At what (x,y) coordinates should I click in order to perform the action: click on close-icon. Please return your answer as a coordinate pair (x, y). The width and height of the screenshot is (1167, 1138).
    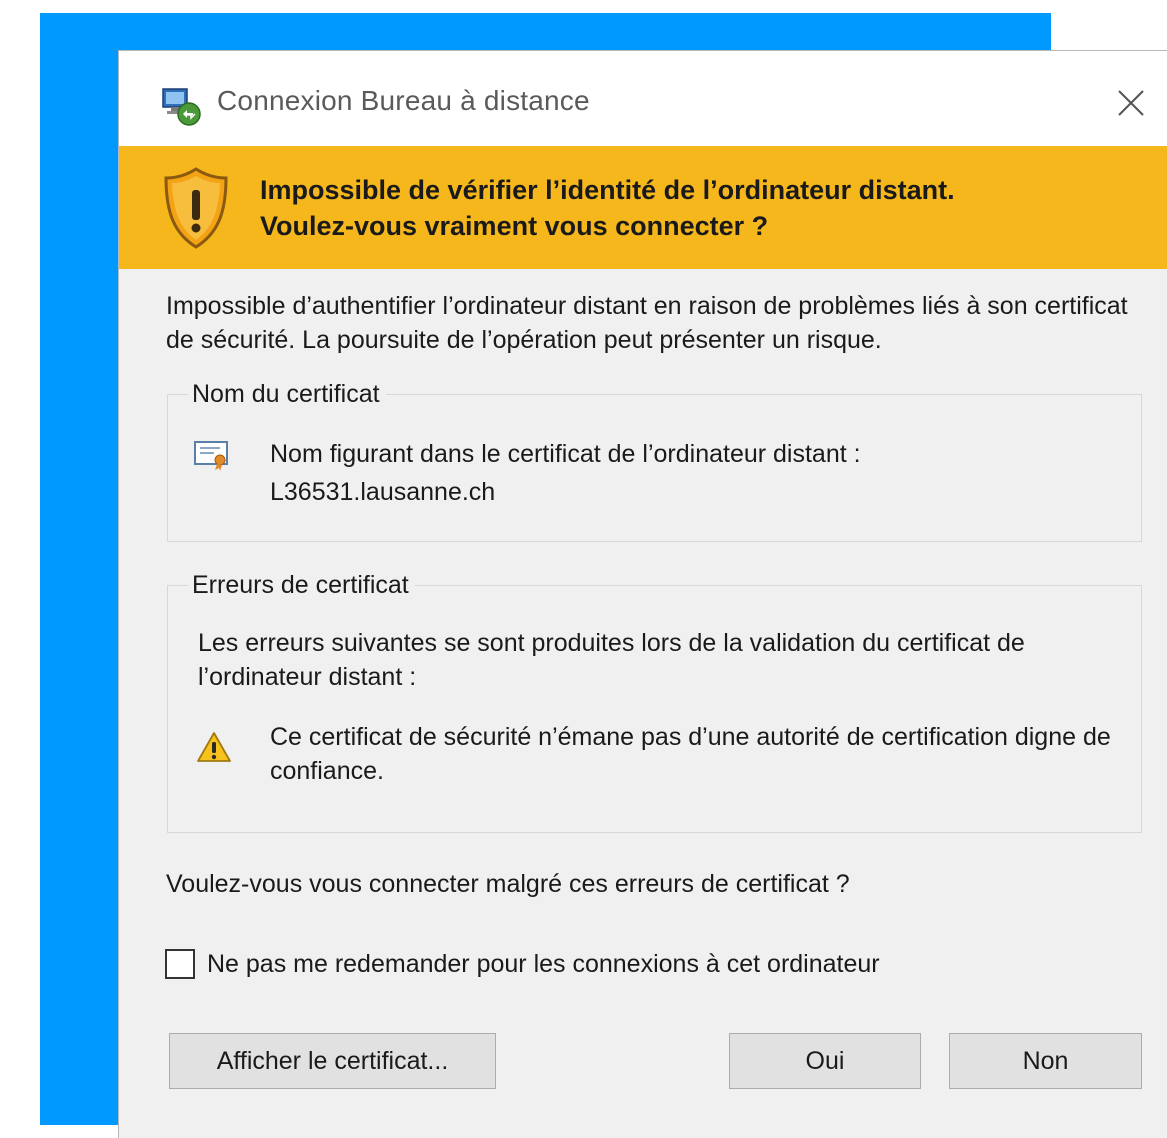
    Looking at the image, I should click on (1131, 103).